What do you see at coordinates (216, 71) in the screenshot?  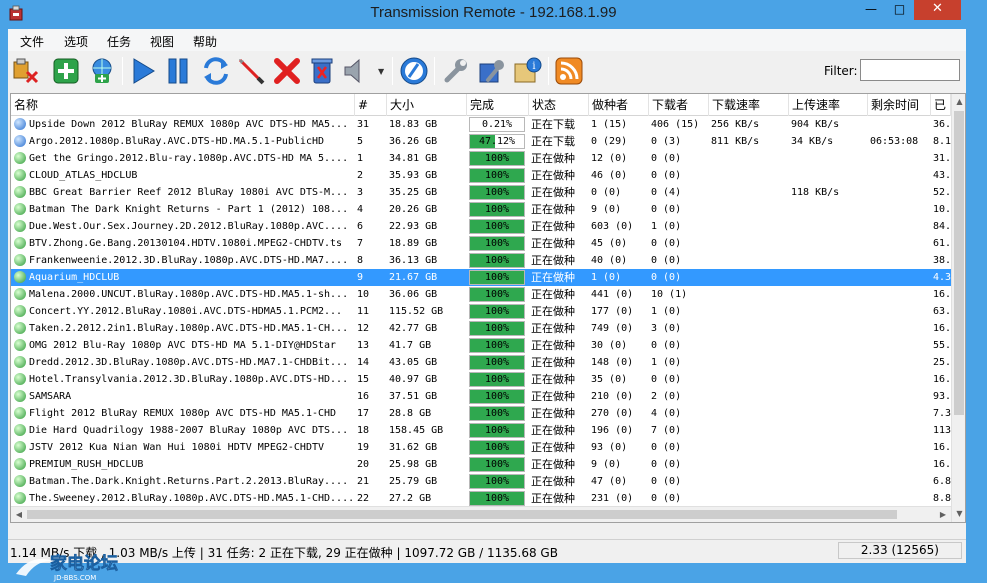 I see `reannounce-icon` at bounding box center [216, 71].